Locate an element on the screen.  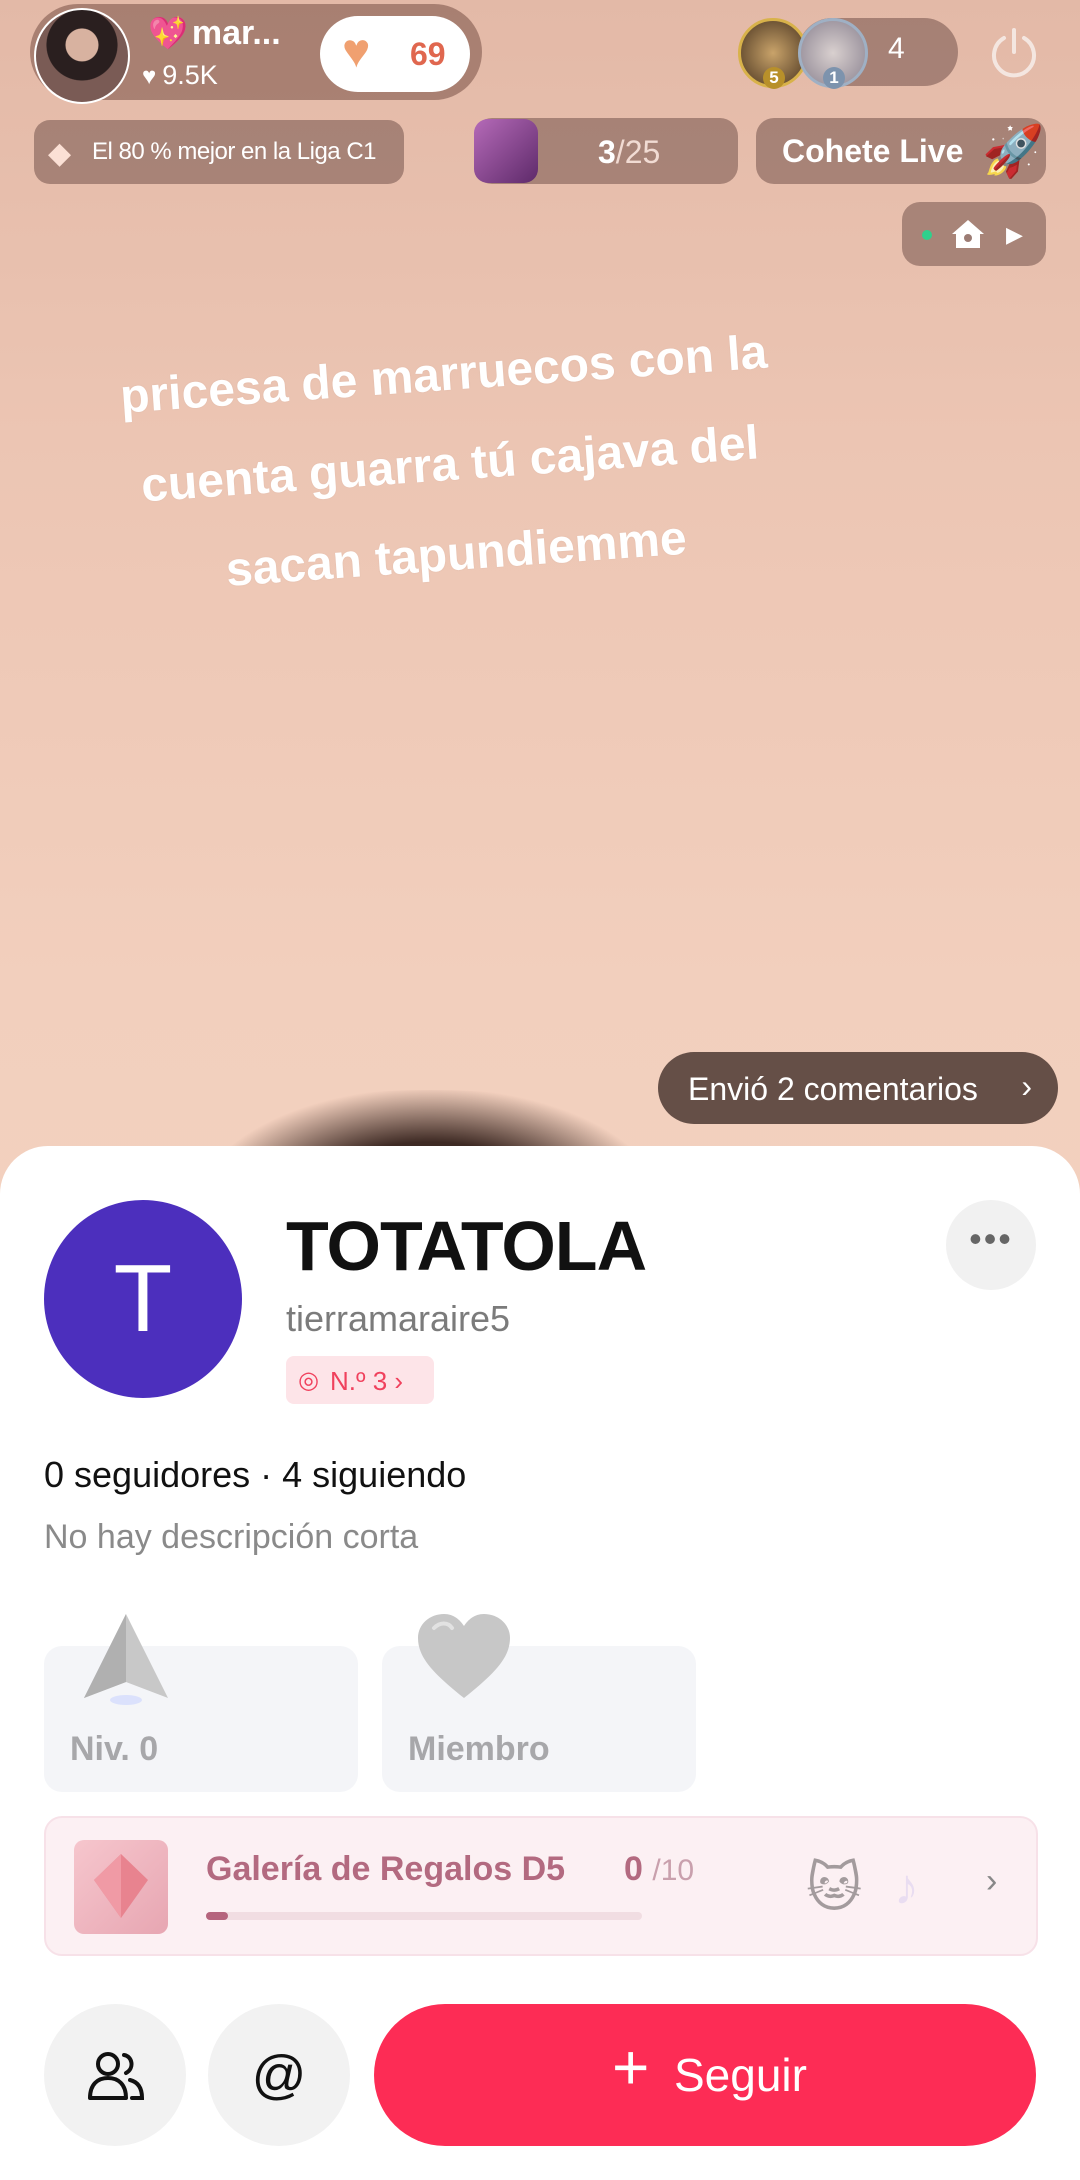
avatar-letter: T is located at coordinates (143, 1298).